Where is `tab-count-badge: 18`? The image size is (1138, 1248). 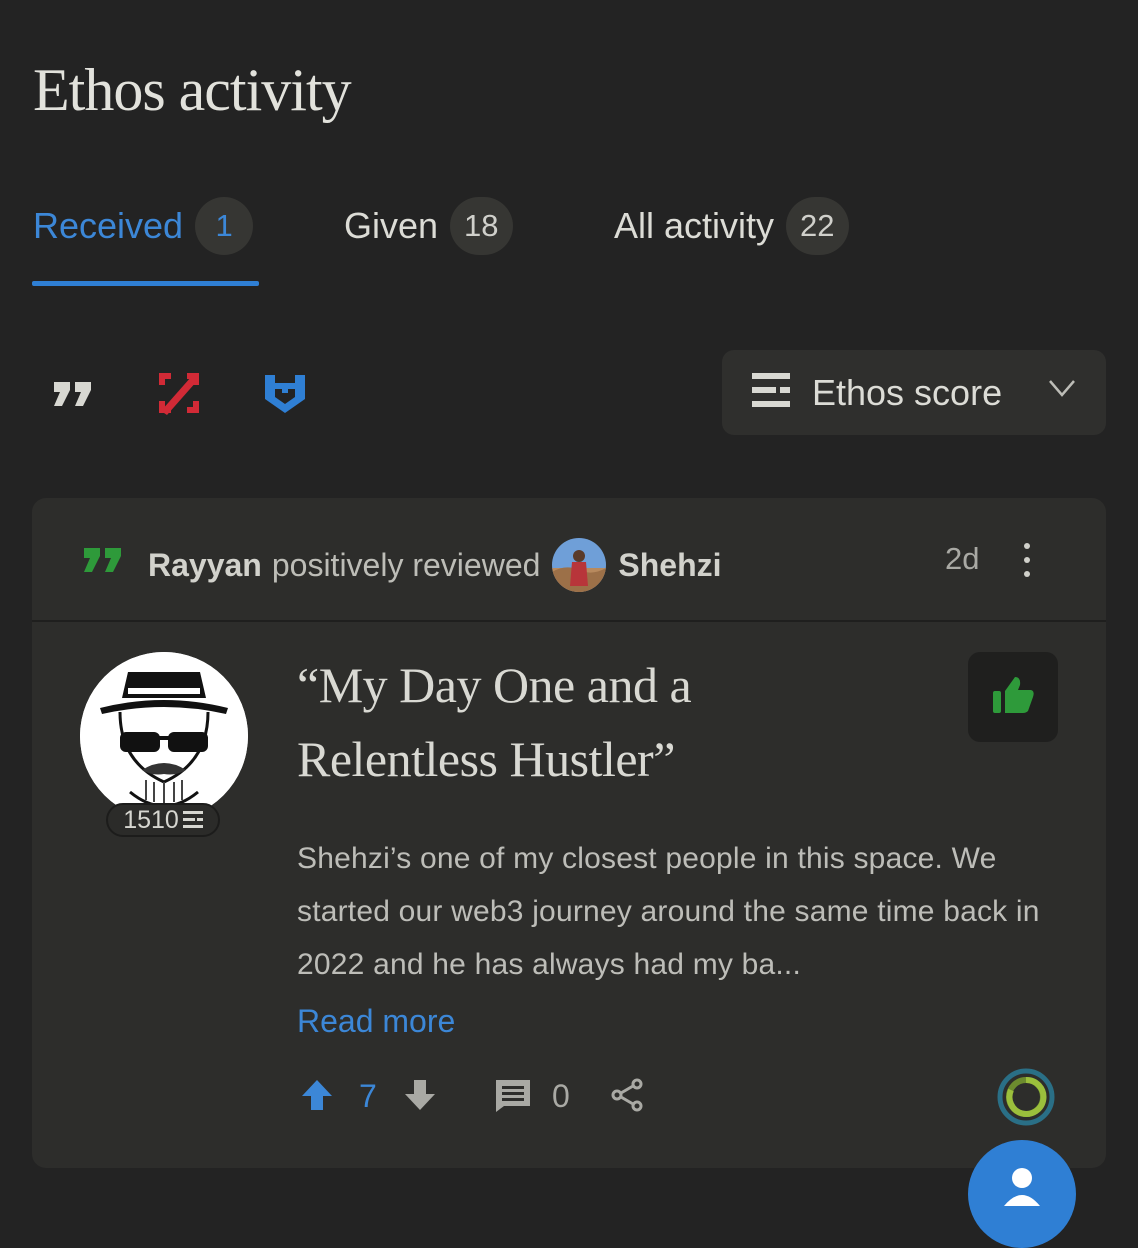 tab-count-badge: 18 is located at coordinates (481, 226).